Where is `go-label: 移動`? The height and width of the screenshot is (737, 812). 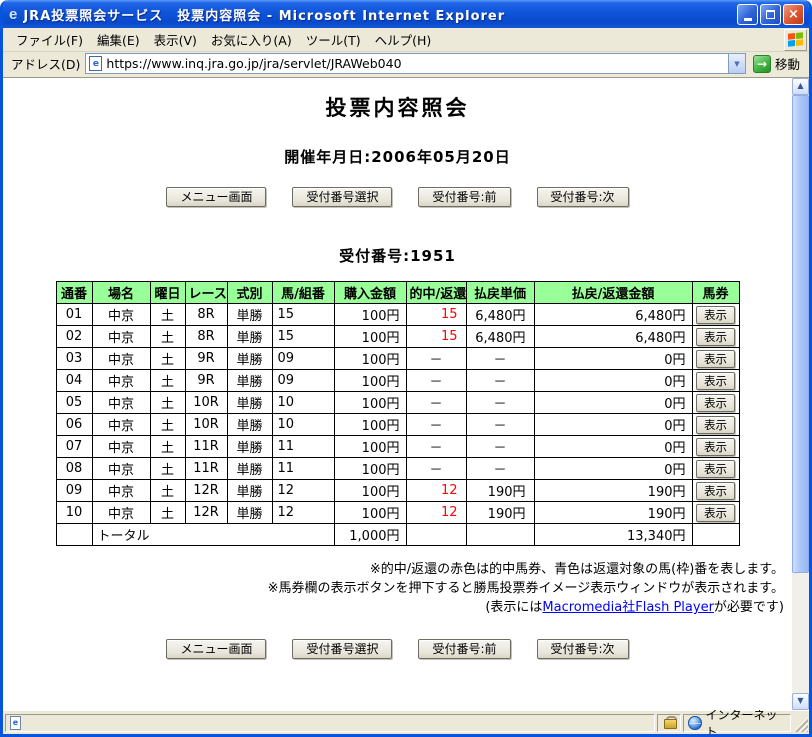 go-label: 移動 is located at coordinates (787, 64).